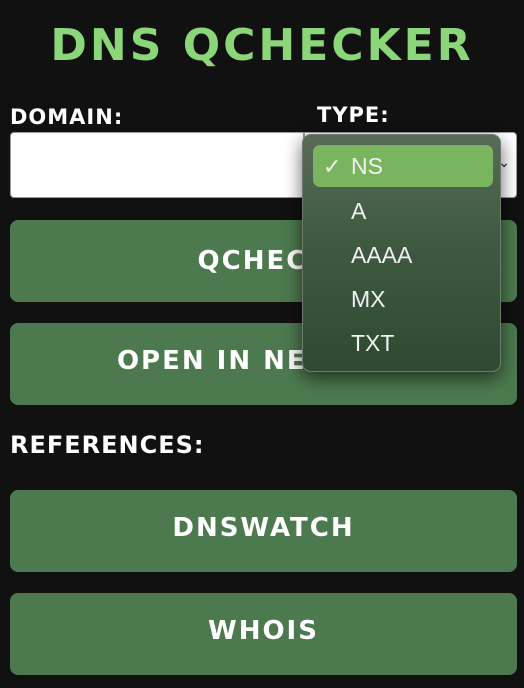 The width and height of the screenshot is (524, 688). What do you see at coordinates (353, 115) in the screenshot?
I see `type-label: TYPE:` at bounding box center [353, 115].